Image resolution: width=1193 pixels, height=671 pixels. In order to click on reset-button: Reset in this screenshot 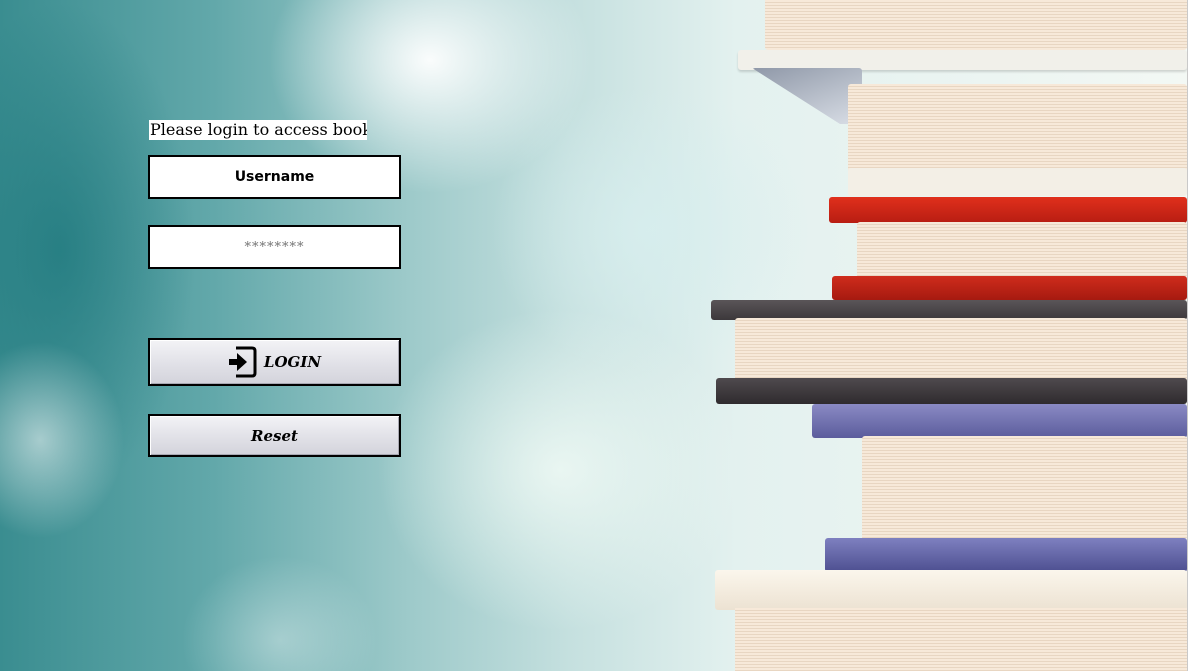, I will do `click(274, 435)`.